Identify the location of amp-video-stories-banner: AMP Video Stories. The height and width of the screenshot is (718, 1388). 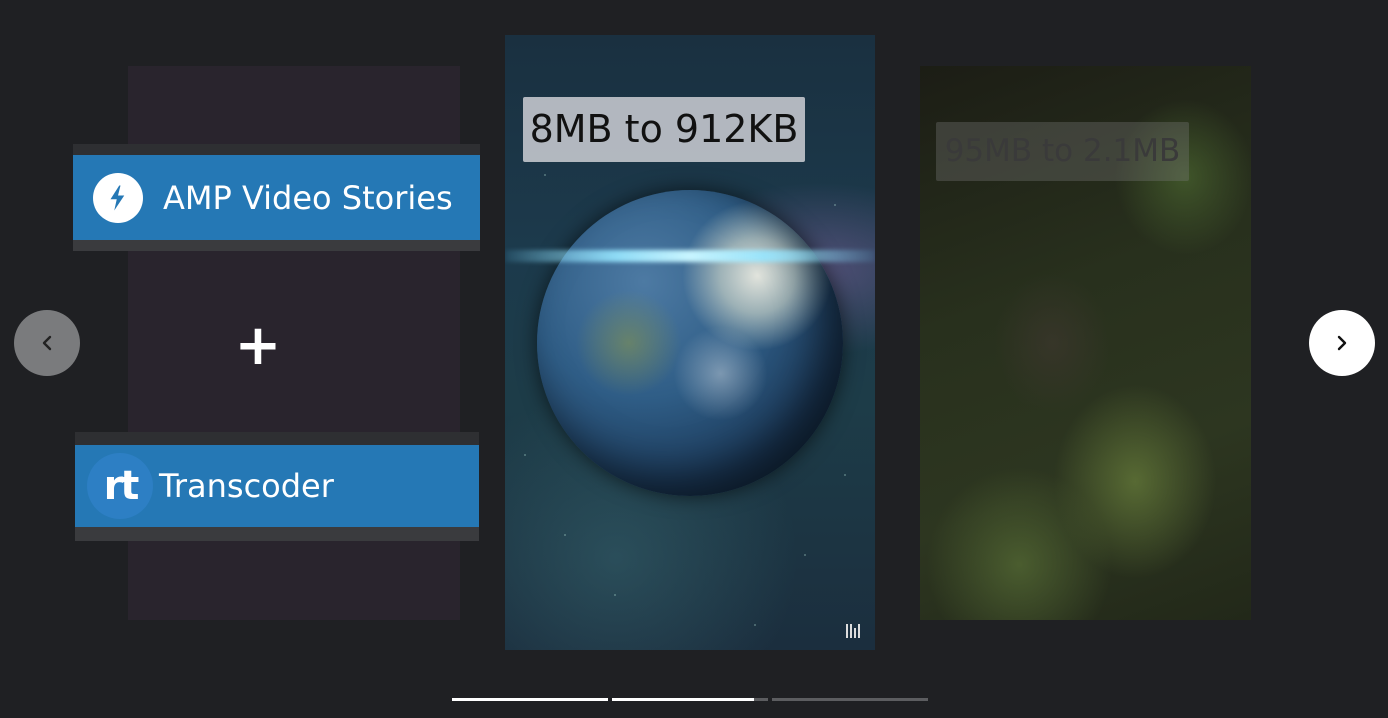
(276, 197).